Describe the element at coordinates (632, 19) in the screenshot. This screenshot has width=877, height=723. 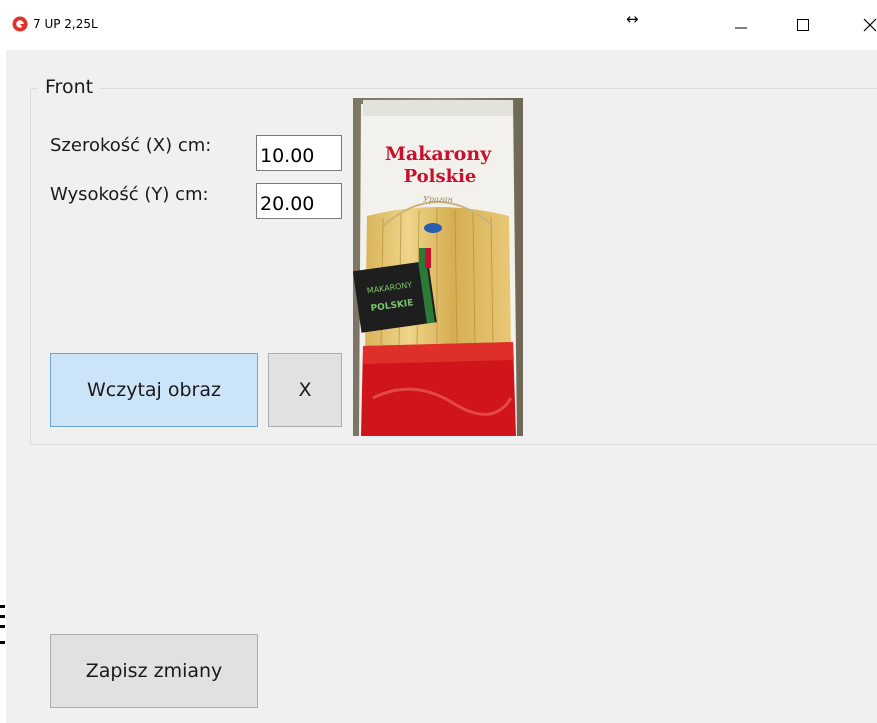
I see `resize-arrow-icon: ↔` at that location.